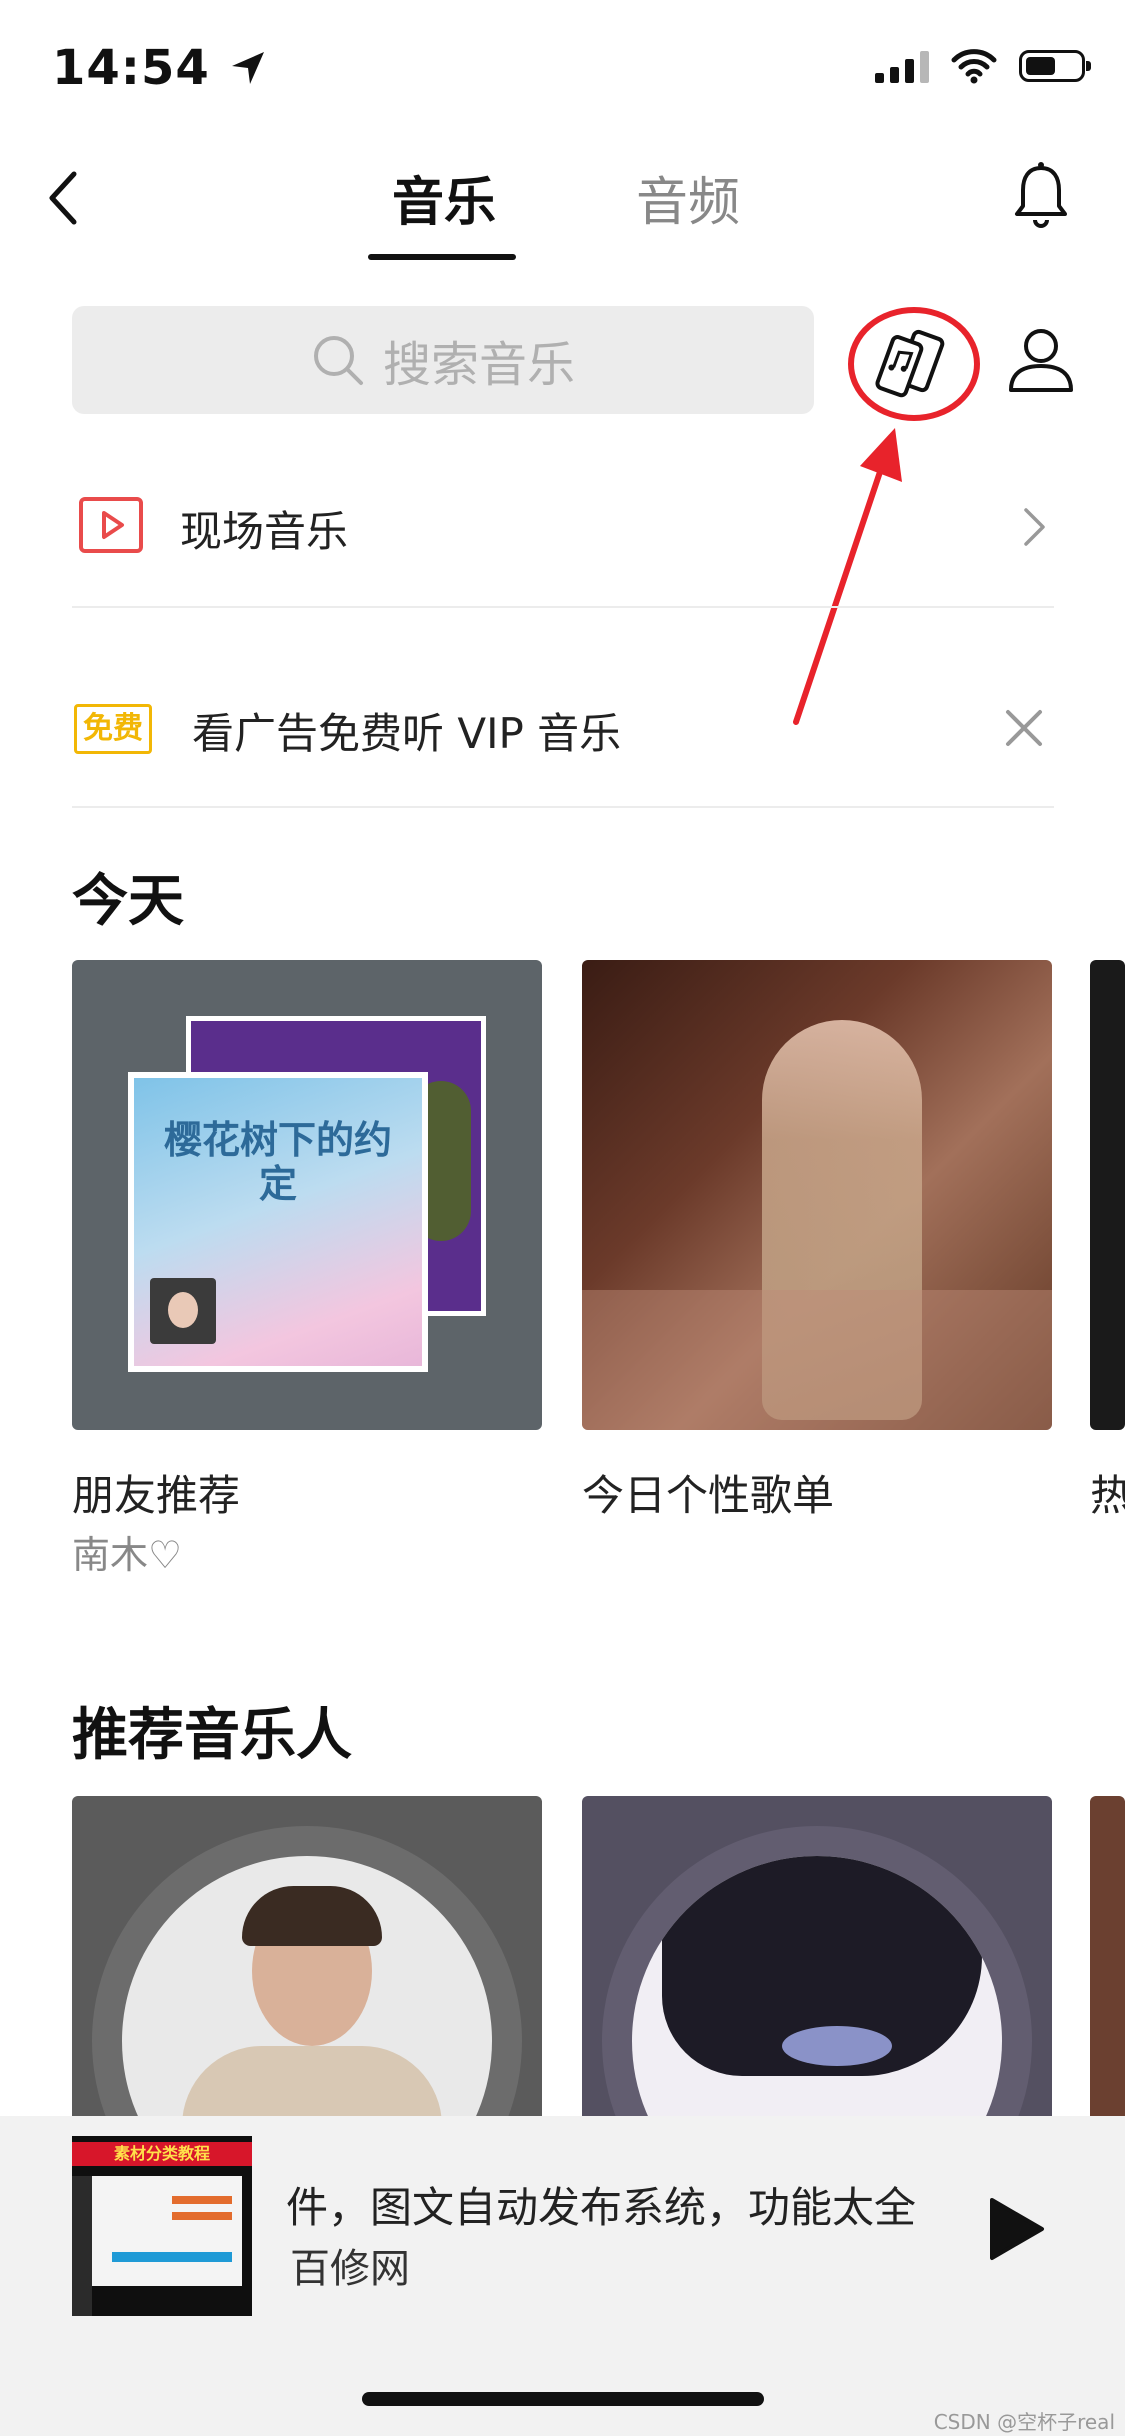 Image resolution: width=1125 pixels, height=2436 pixels. Describe the element at coordinates (817, 1991) in the screenshot. I see `artist-avatar` at that location.